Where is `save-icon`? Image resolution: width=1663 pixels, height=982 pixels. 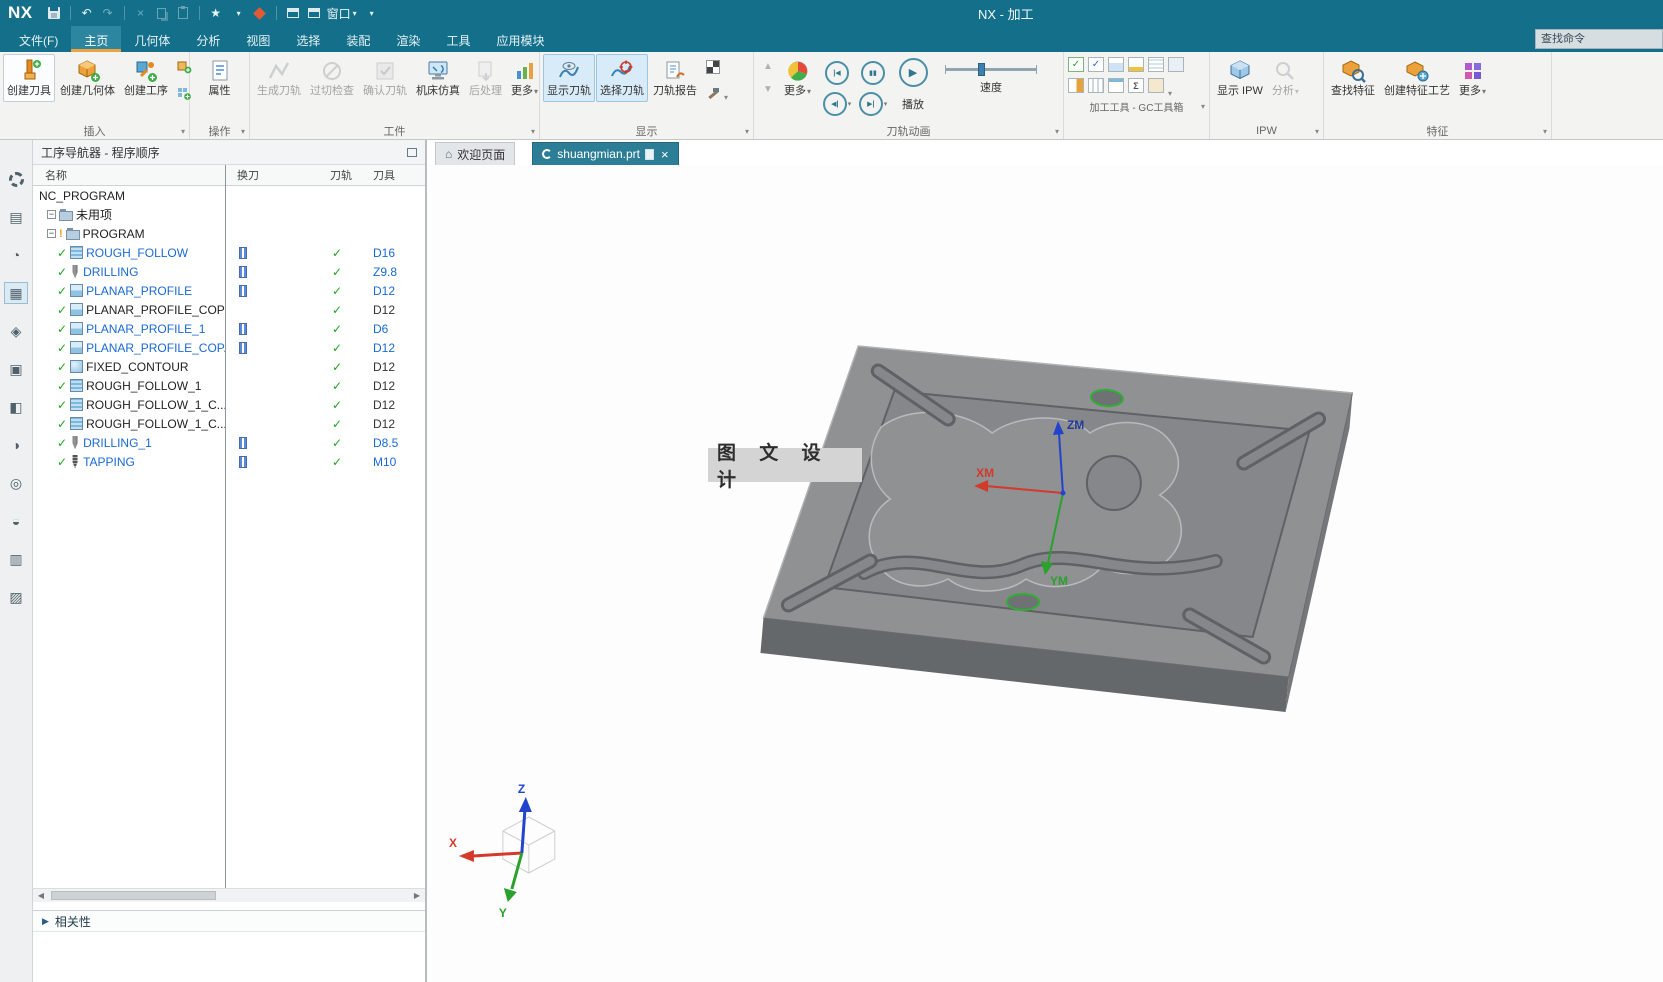
save-icon is located at coordinates (54, 13).